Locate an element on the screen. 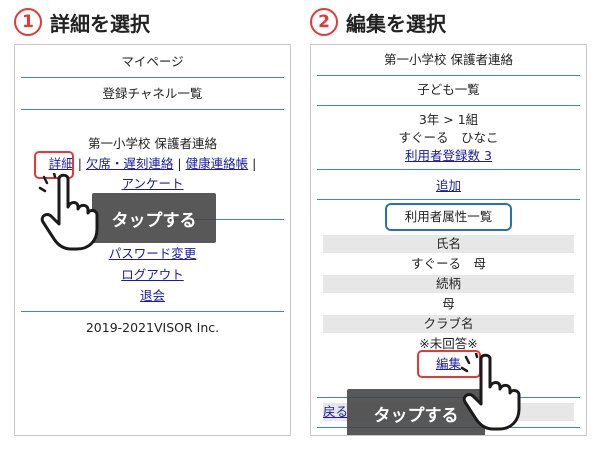 The width and height of the screenshot is (600, 449). user-count-row: 利用者登録数 3 is located at coordinates (448, 156).